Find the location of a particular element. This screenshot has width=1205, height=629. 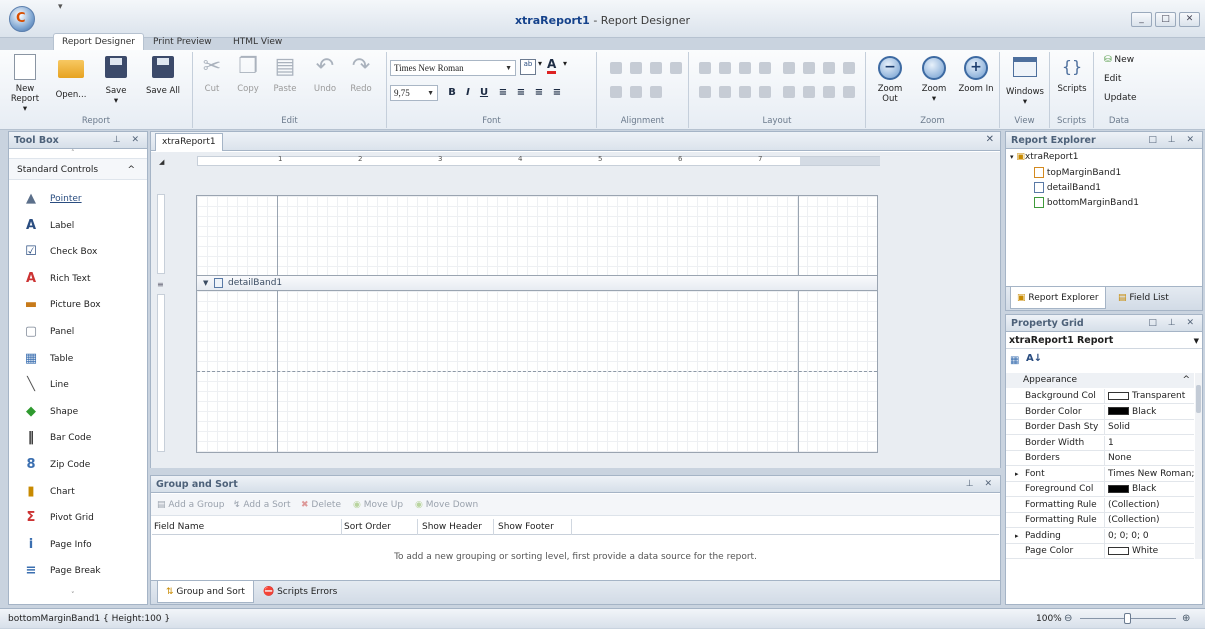

property-value: None is located at coordinates (1149, 458).